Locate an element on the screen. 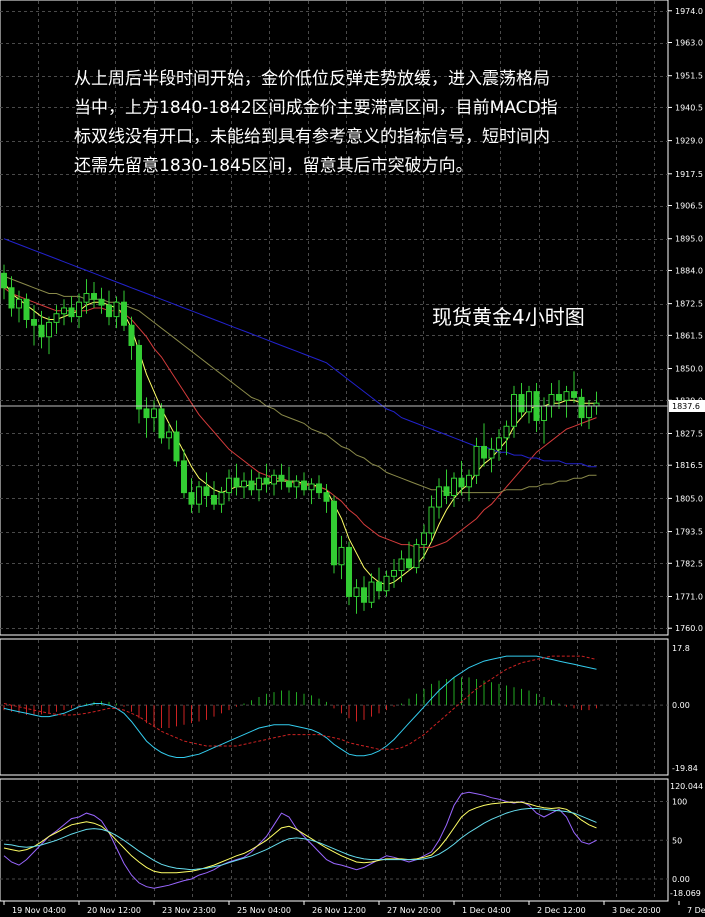 Image resolution: width=705 pixels, height=917 pixels. price-y-tick-label: 1793.5 is located at coordinates (689, 532).